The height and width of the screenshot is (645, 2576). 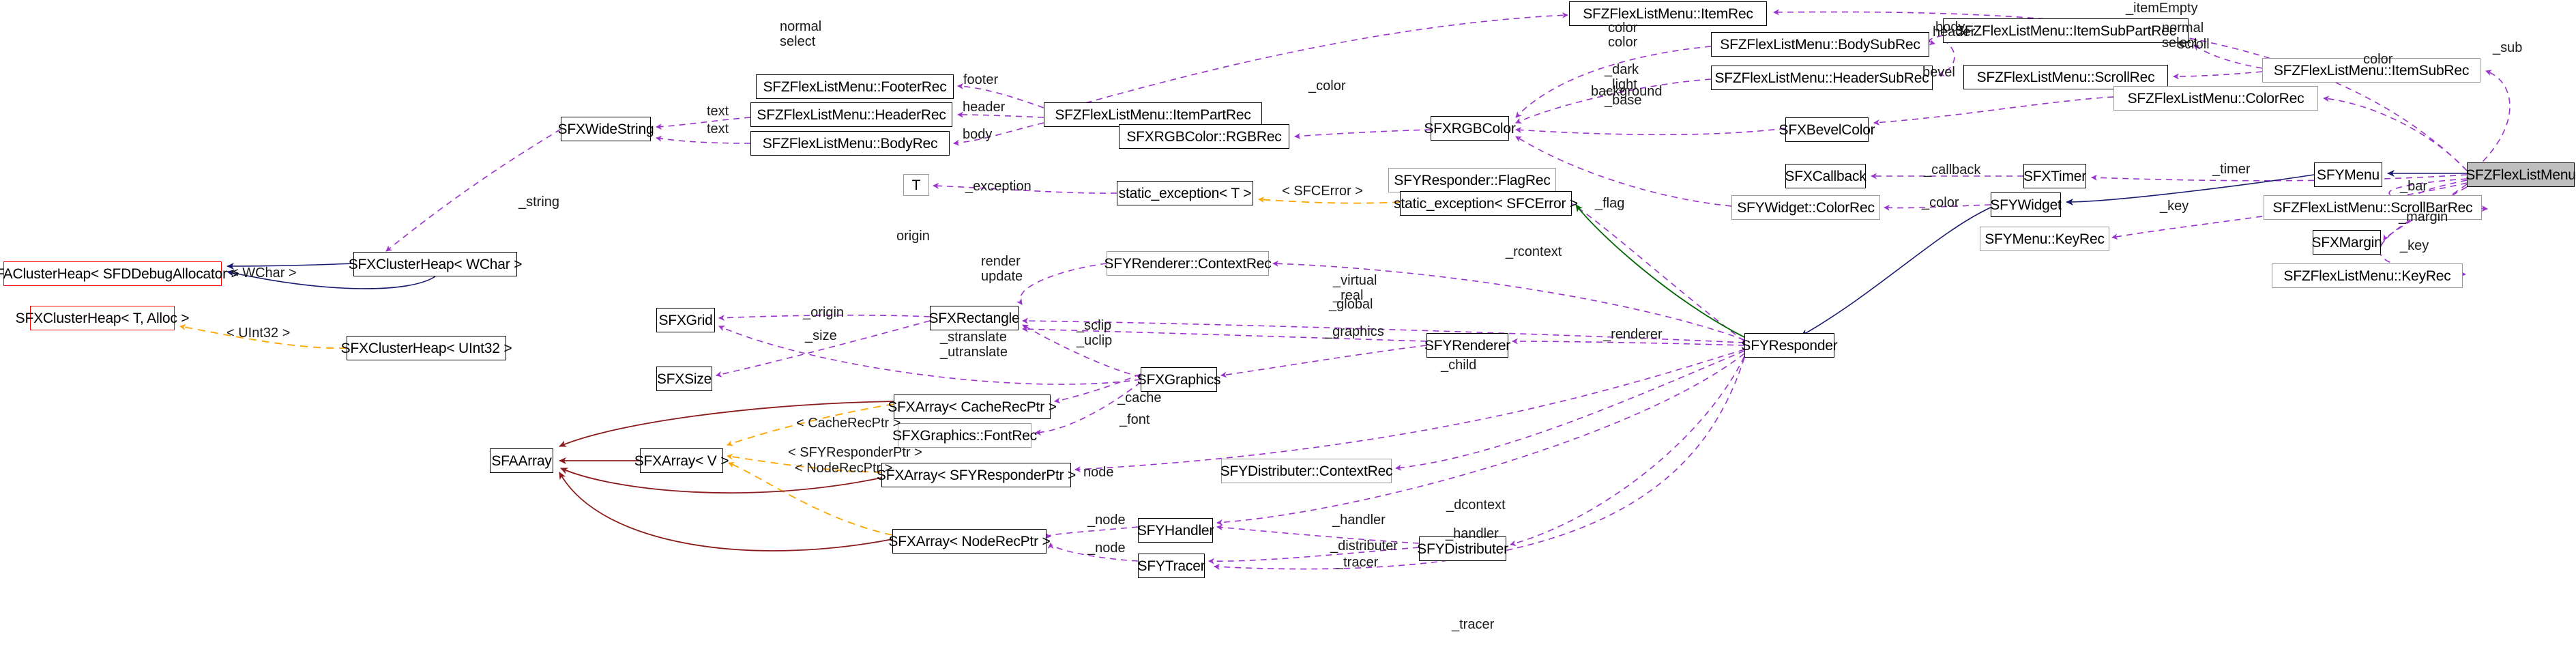 What do you see at coordinates (1473, 624) in the screenshot?
I see `edge-label-tracer2: _tracer` at bounding box center [1473, 624].